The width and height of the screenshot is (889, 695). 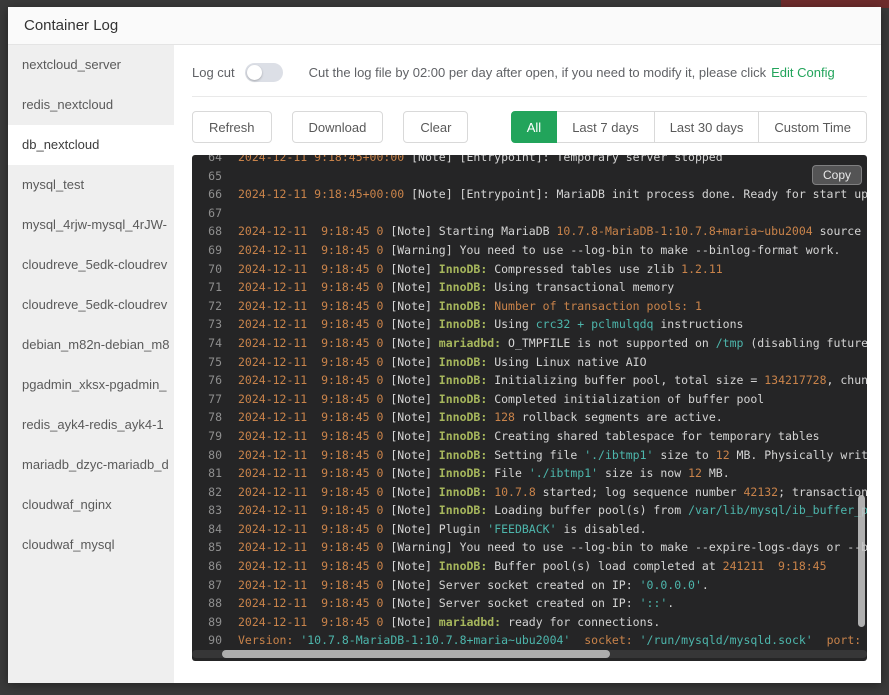 I want to click on line-number: 65, so click(x=215, y=175).